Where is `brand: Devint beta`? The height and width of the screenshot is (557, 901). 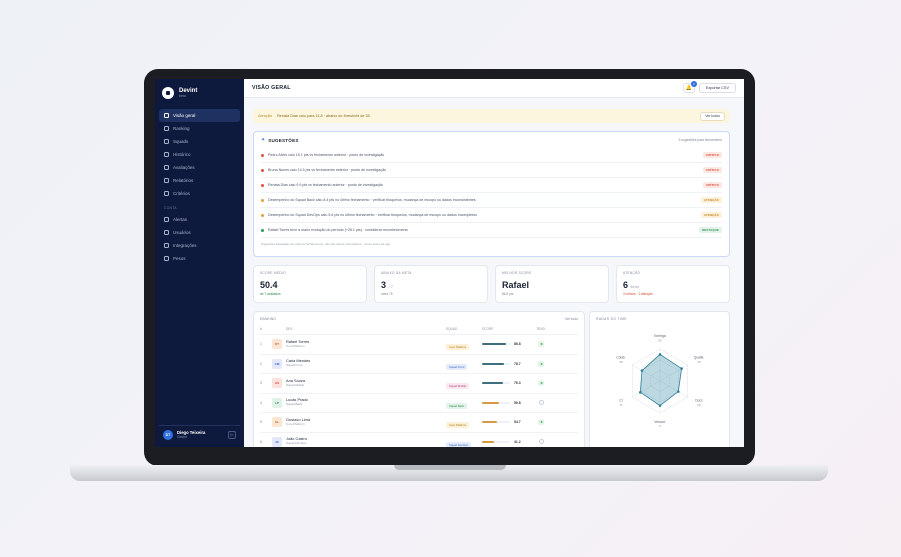 brand: Devint beta is located at coordinates (199, 97).